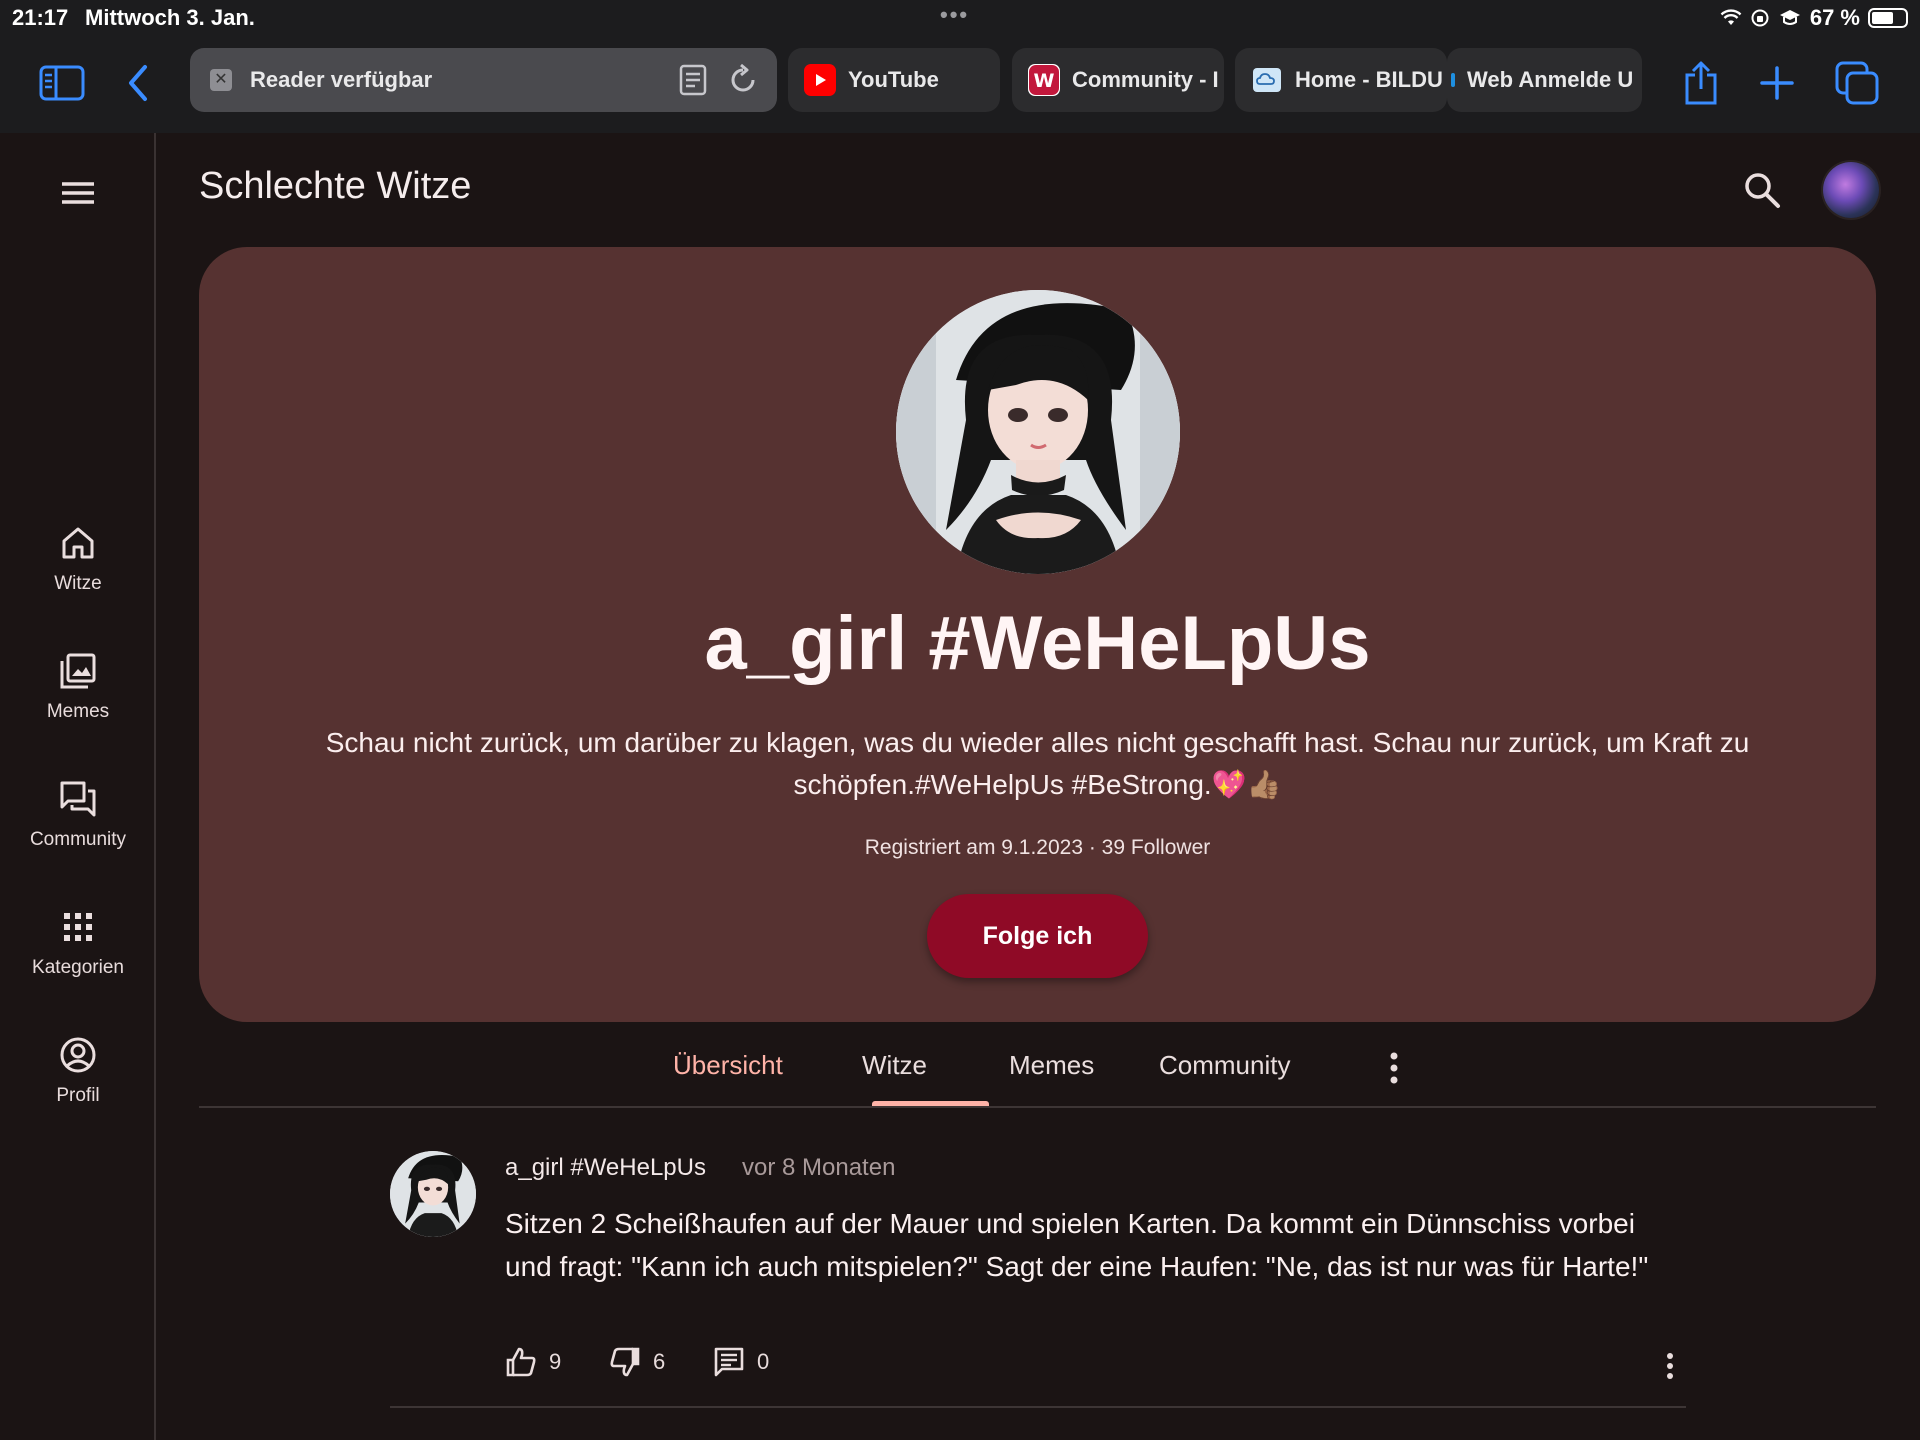  What do you see at coordinates (1777, 83) in the screenshot?
I see `new-tab-icon` at bounding box center [1777, 83].